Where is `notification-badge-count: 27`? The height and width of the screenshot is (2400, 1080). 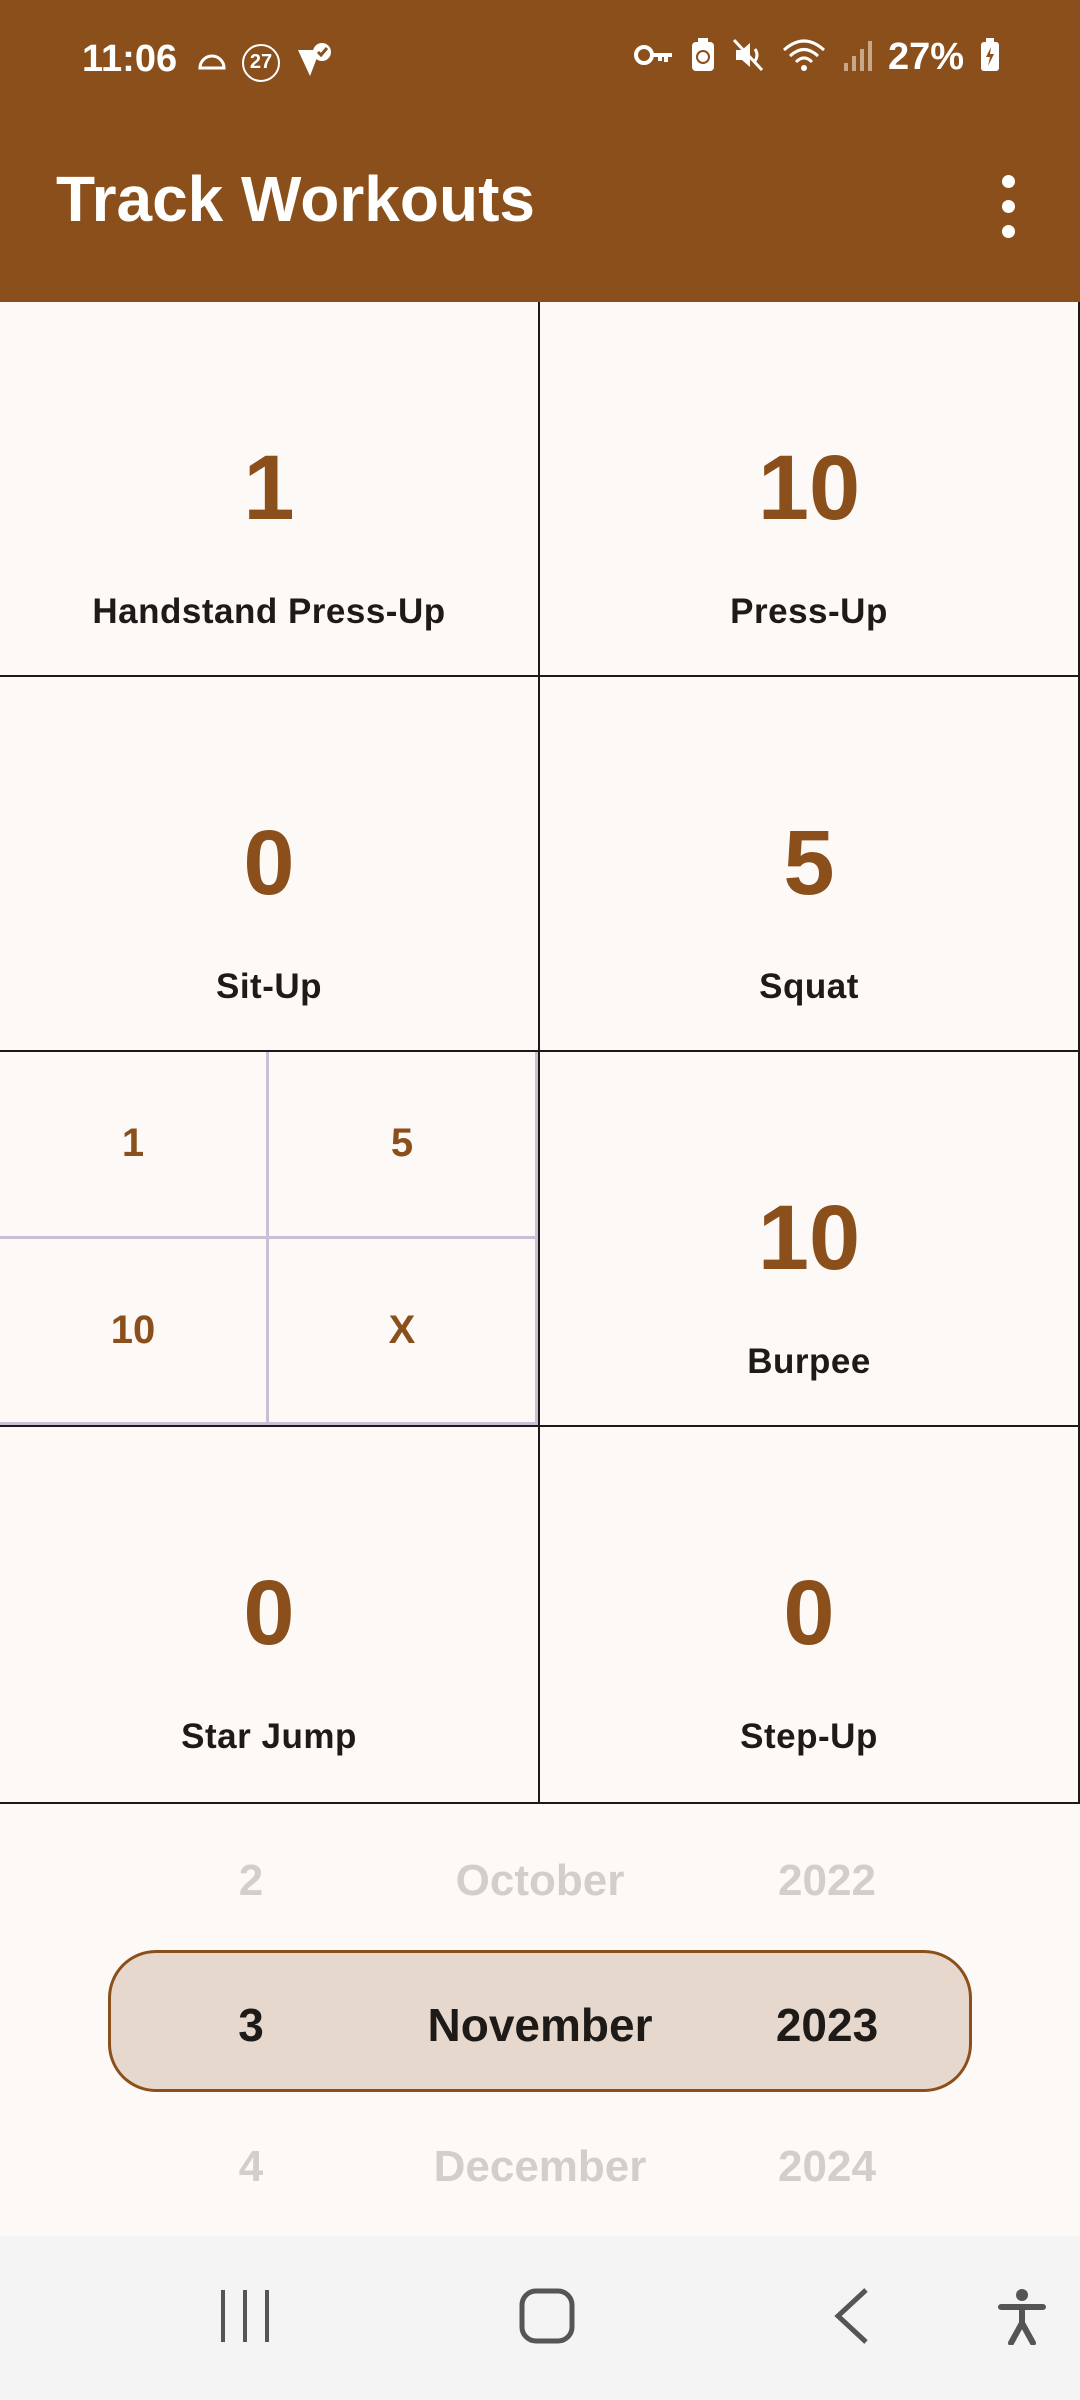
notification-badge-count: 27 is located at coordinates (261, 62).